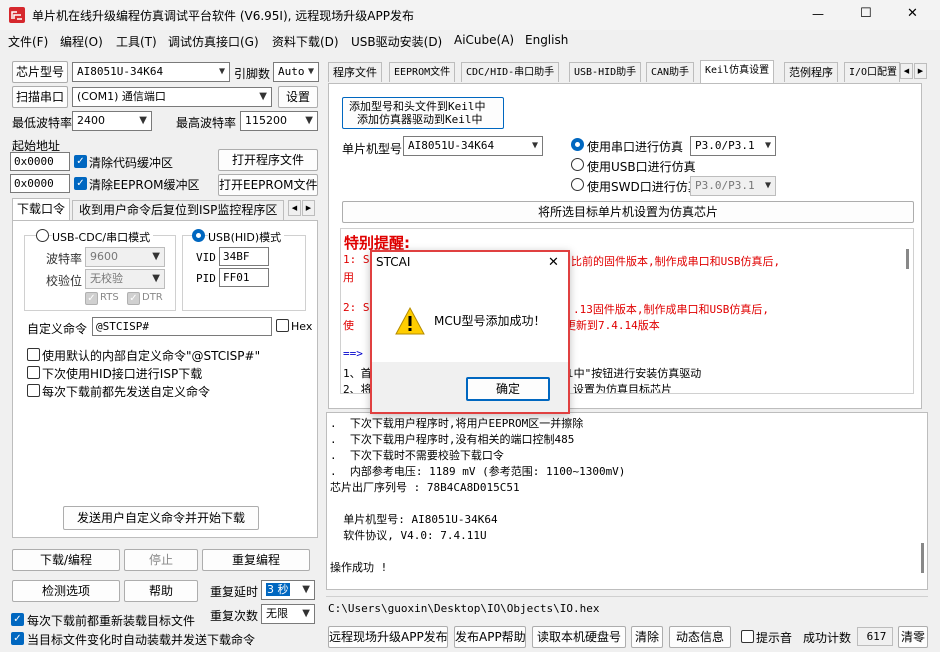 The image size is (940, 652). I want to click on repeat-delay-select: 3 秒 ▼, so click(288, 590).